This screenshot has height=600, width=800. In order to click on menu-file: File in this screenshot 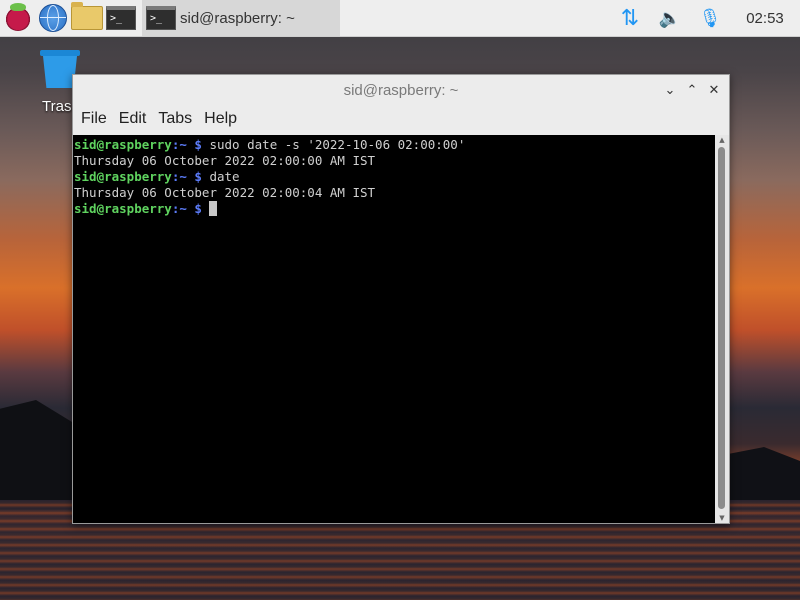, I will do `click(94, 119)`.